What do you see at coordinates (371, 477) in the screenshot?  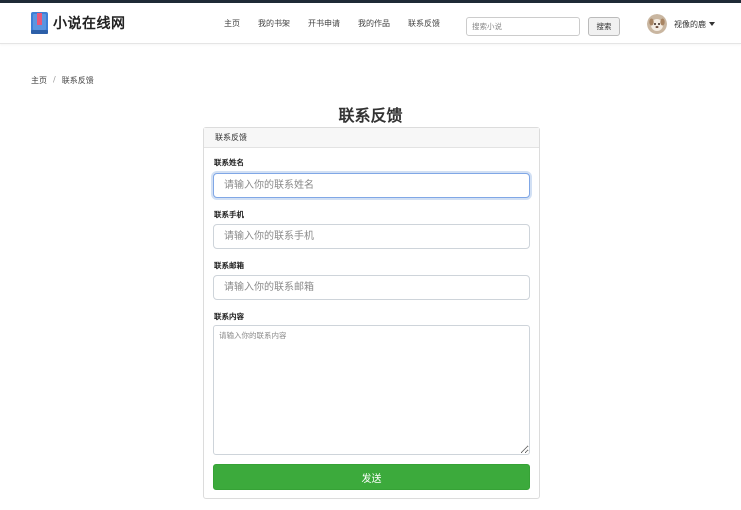 I see `send-button: 发送` at bounding box center [371, 477].